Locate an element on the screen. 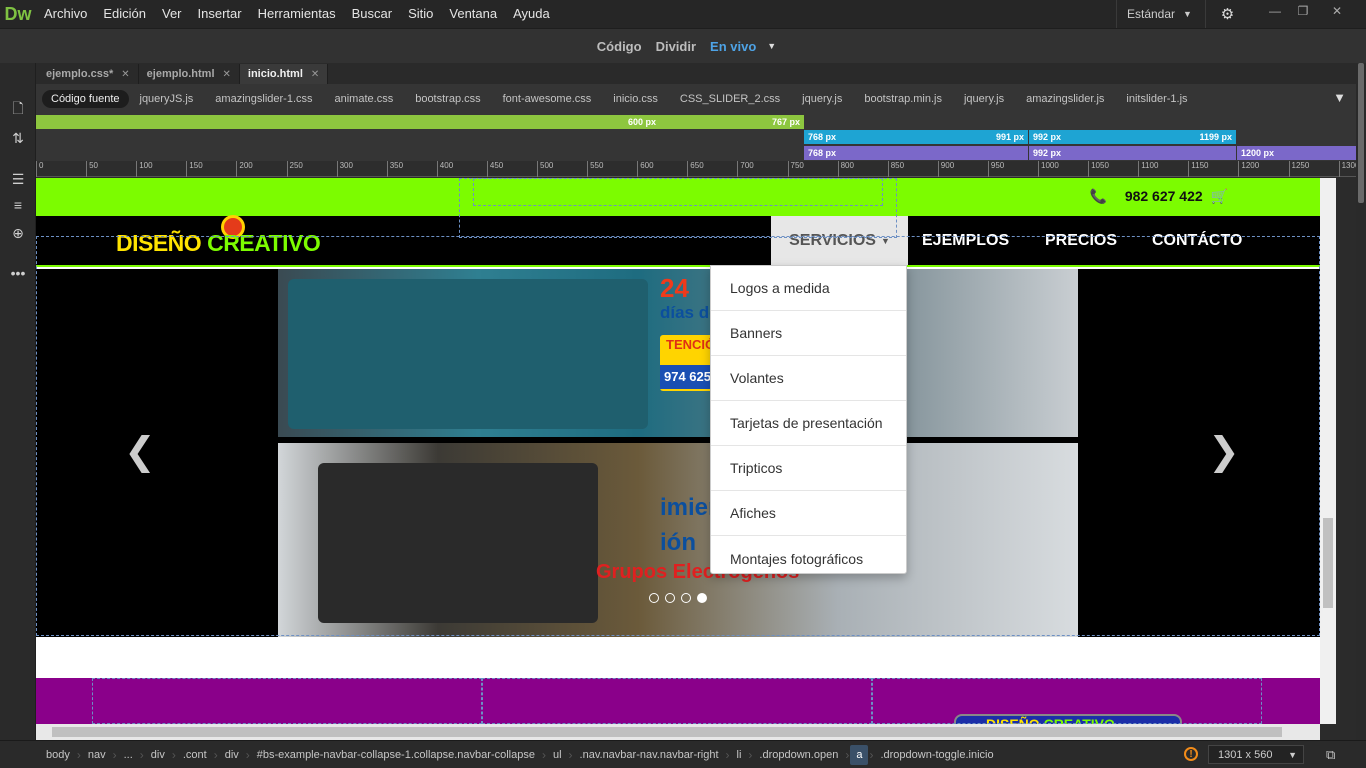  restore-icon: ❐ is located at coordinates (1303, 11).